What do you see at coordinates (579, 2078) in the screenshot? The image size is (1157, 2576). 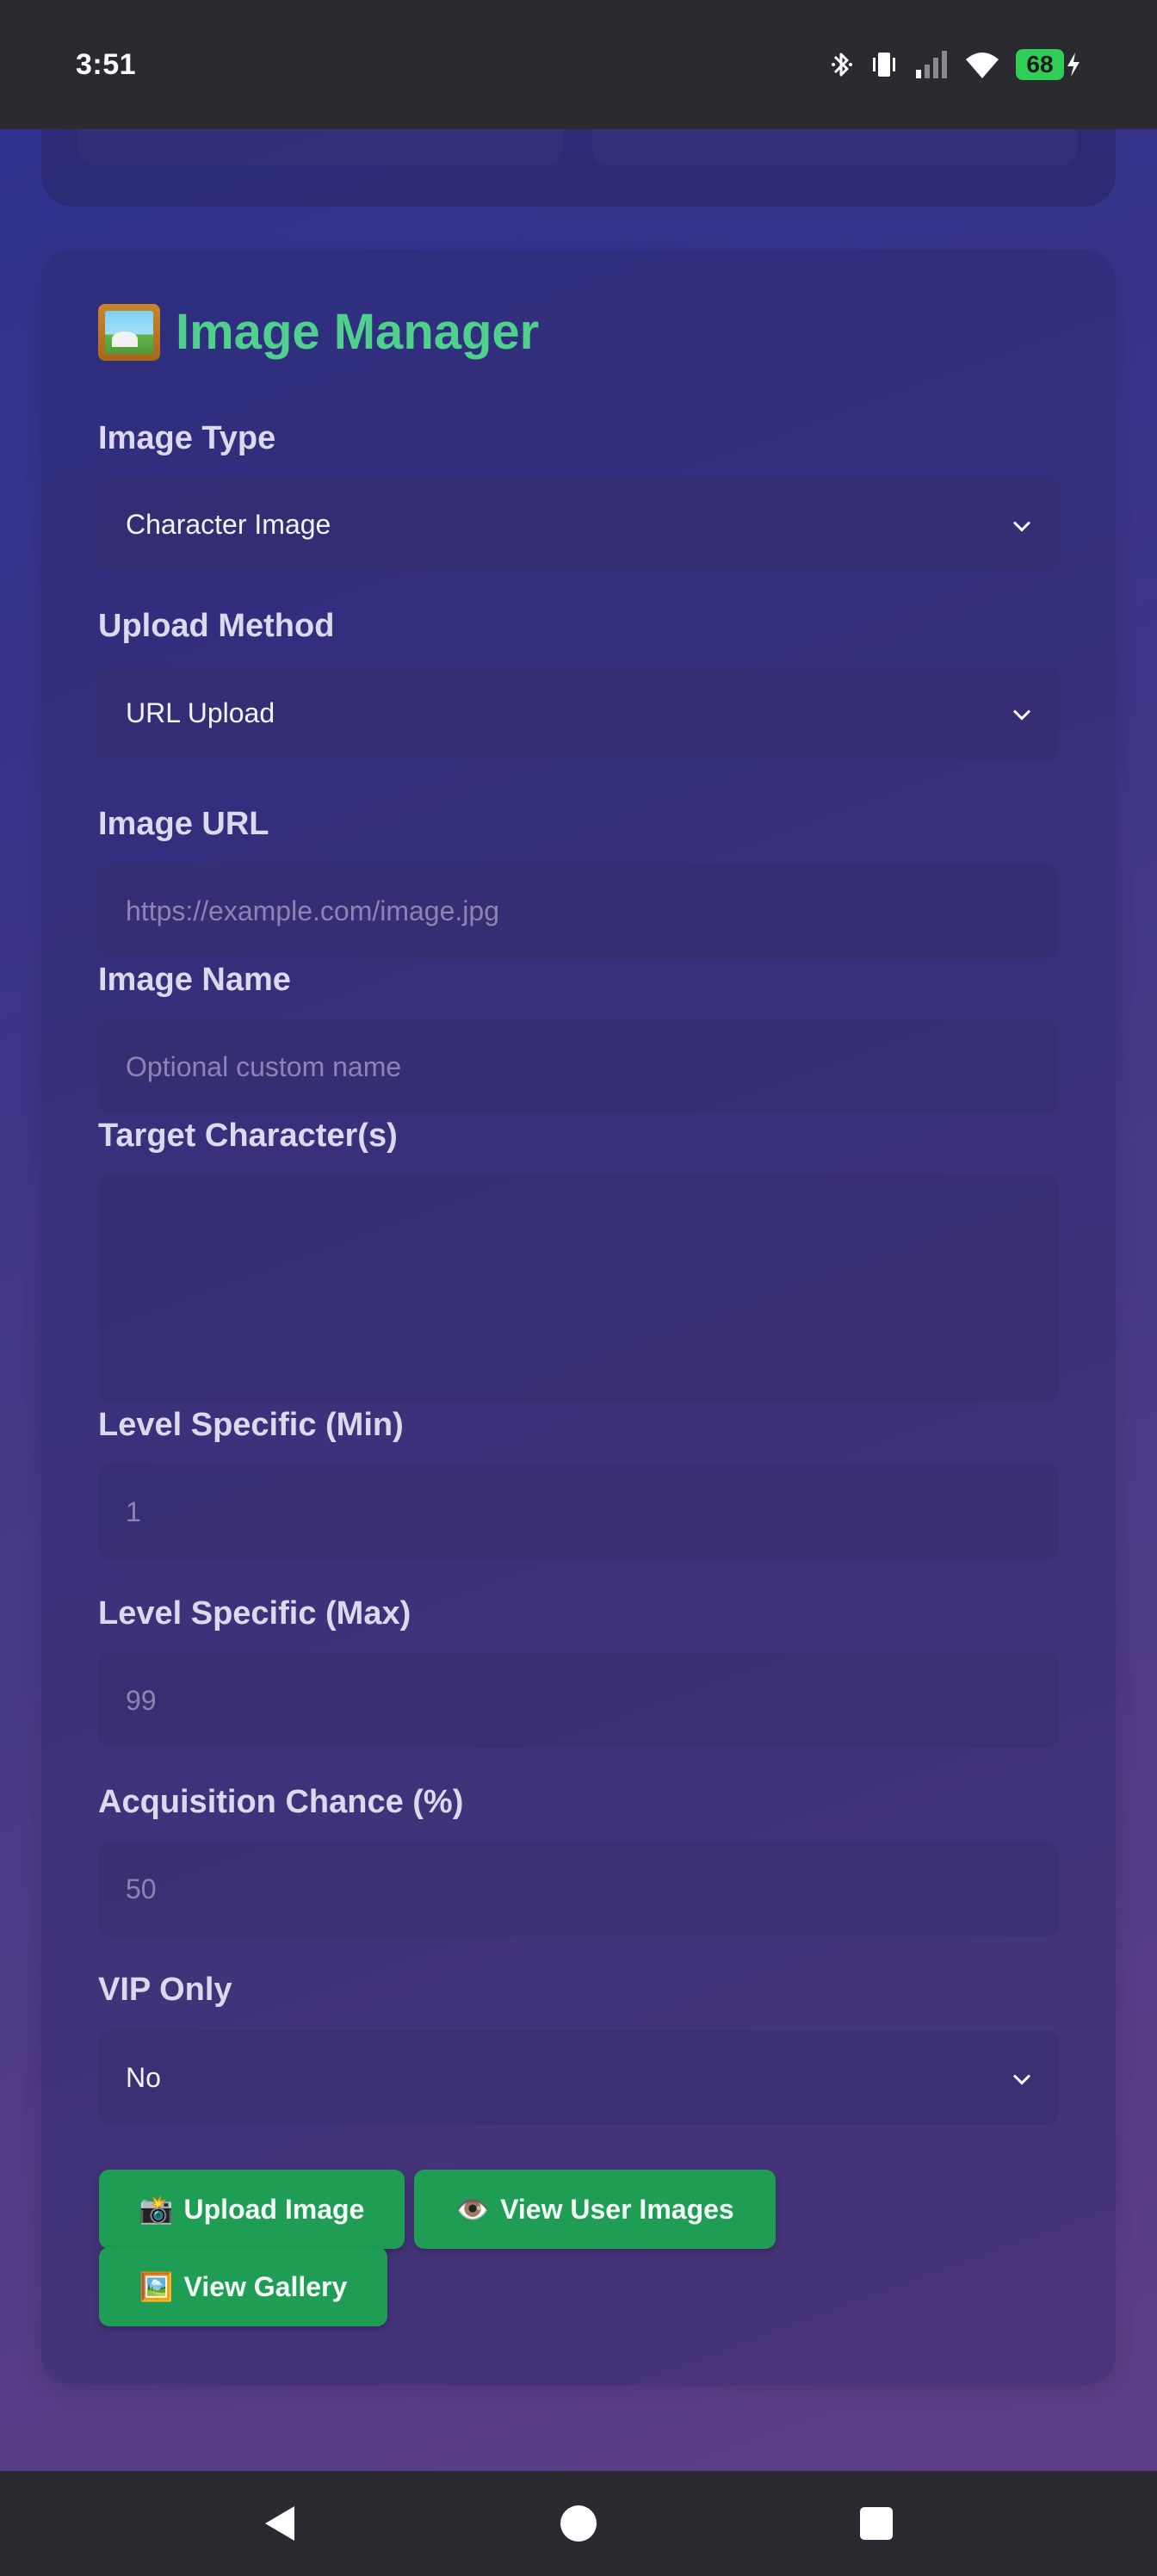 I see `vip-only-select: No` at bounding box center [579, 2078].